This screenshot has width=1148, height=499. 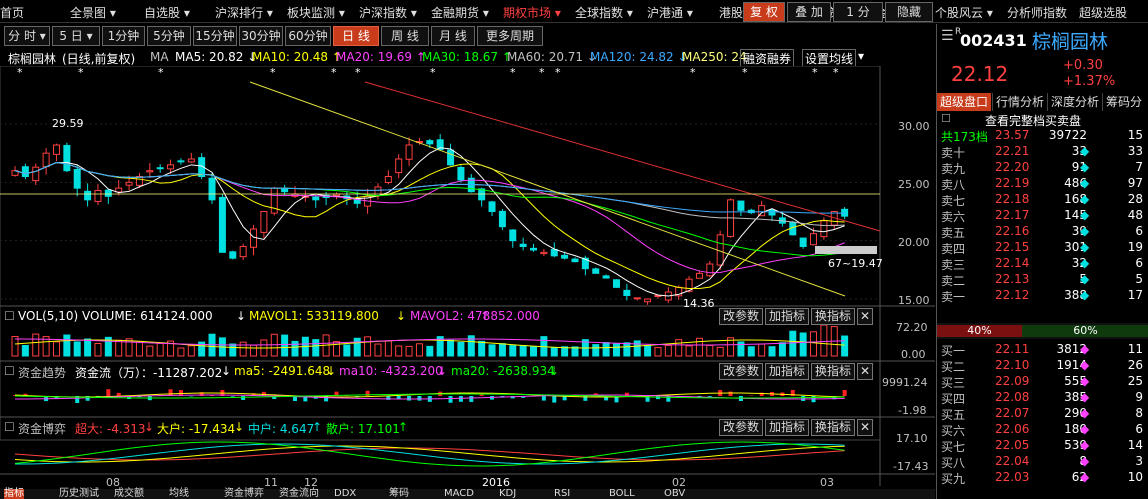 What do you see at coordinates (1042, 135) in the screenshot?
I see `book-total-row: 共173档 23.57 39722 15` at bounding box center [1042, 135].